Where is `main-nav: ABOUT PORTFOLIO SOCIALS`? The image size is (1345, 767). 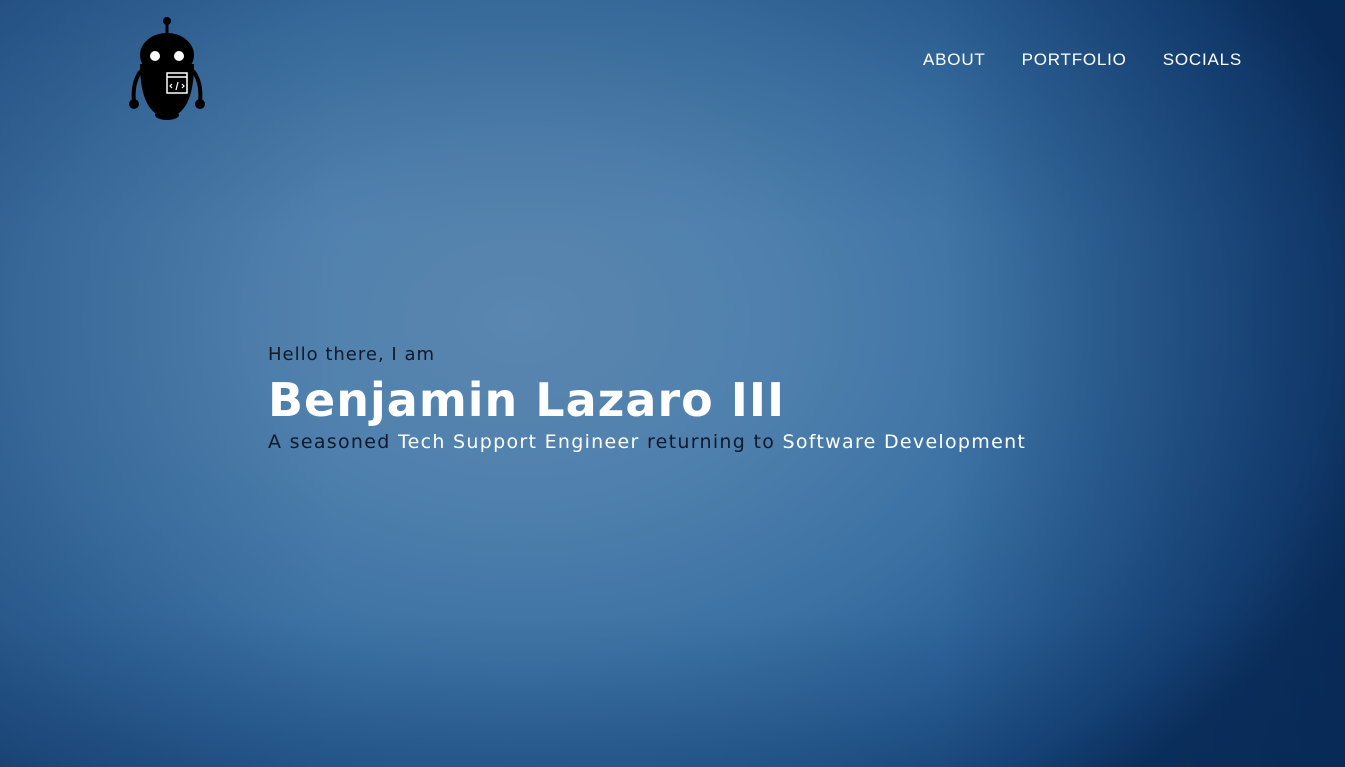
main-nav: ABOUT PORTFOLIO SOCIALS is located at coordinates (1082, 60).